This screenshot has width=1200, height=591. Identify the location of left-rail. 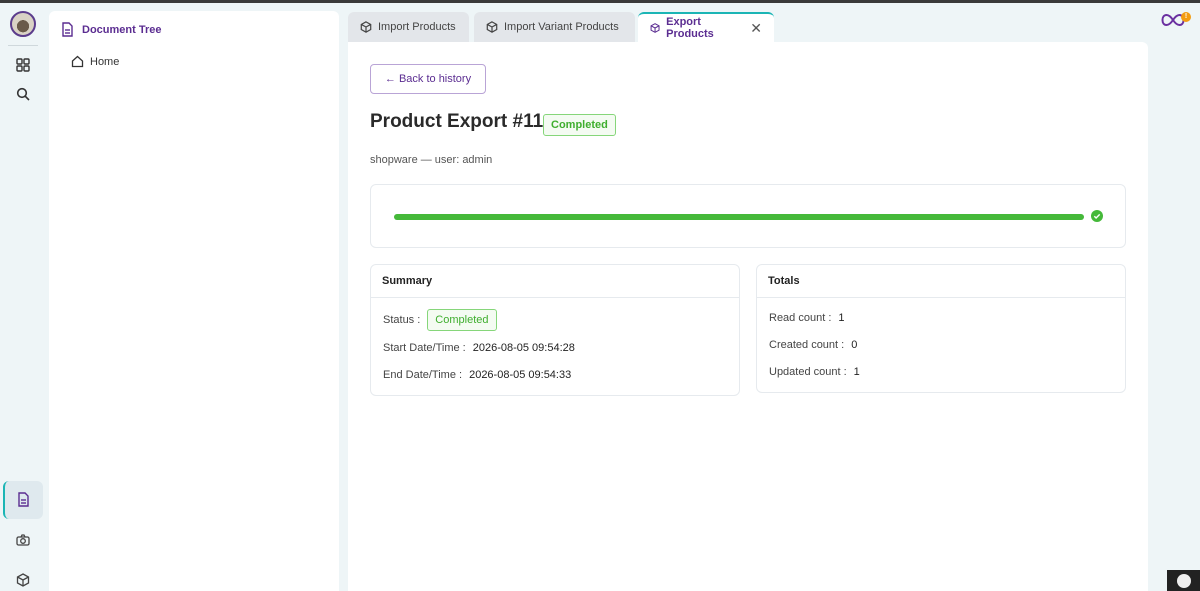
(23, 297).